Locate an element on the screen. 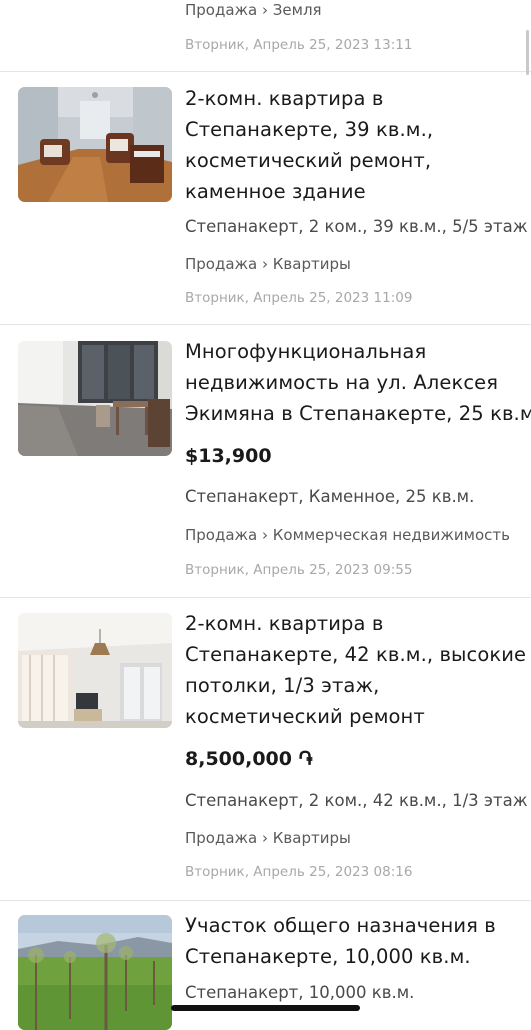 This screenshot has height=1030, width=531. listing-title: Экимяна в Степанакерте, 25 кв.м. is located at coordinates (358, 414).